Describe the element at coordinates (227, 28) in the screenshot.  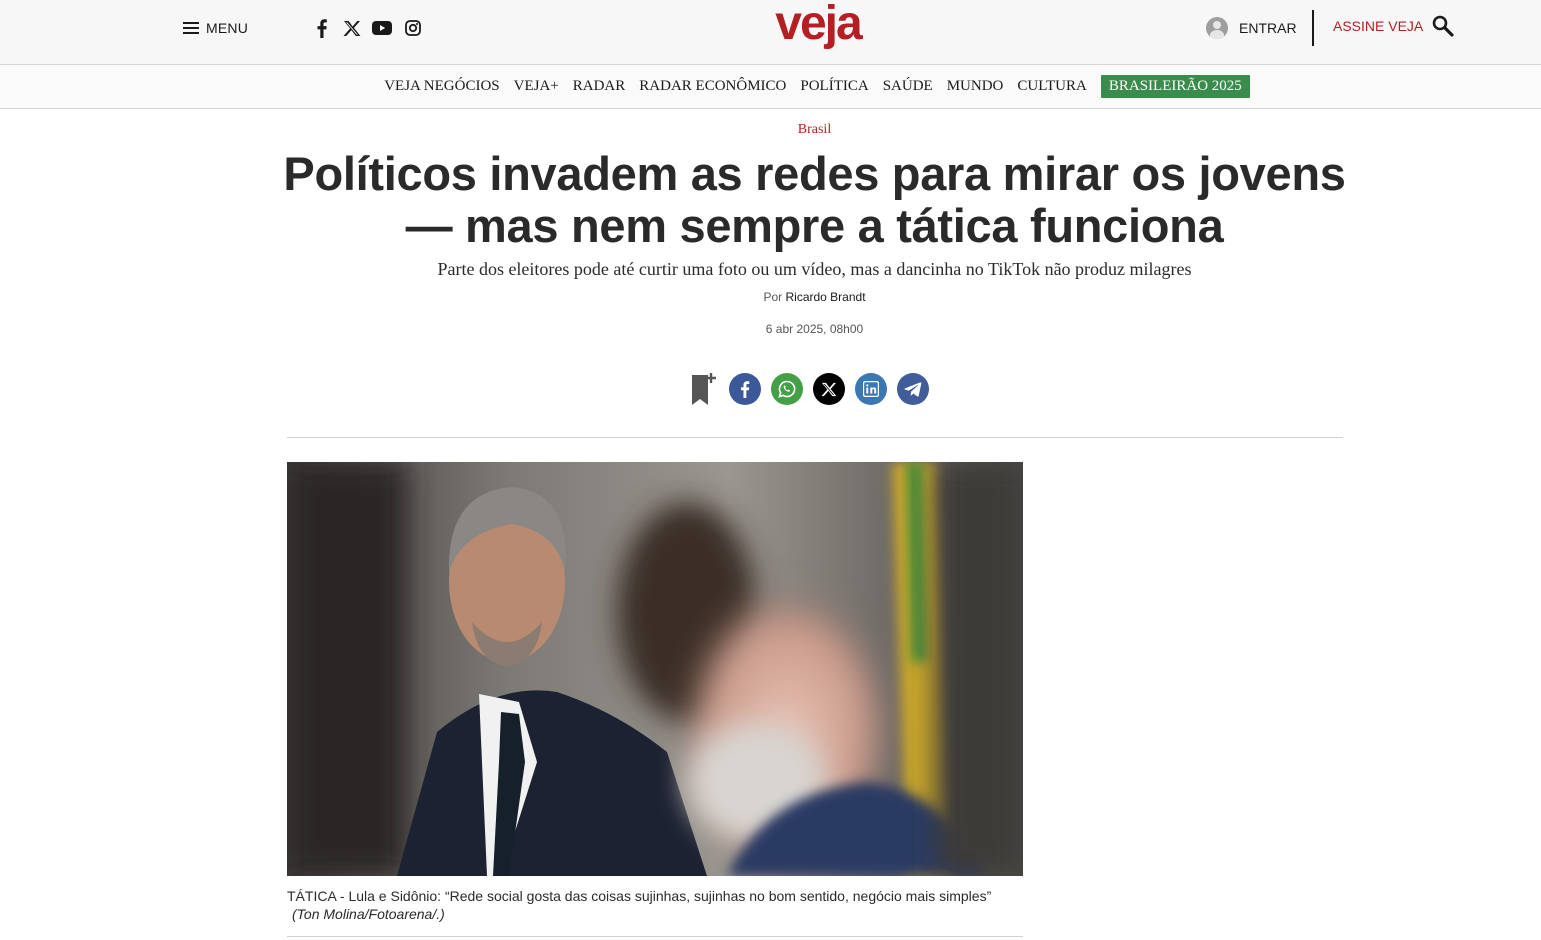
I see `menu-label: MENU` at that location.